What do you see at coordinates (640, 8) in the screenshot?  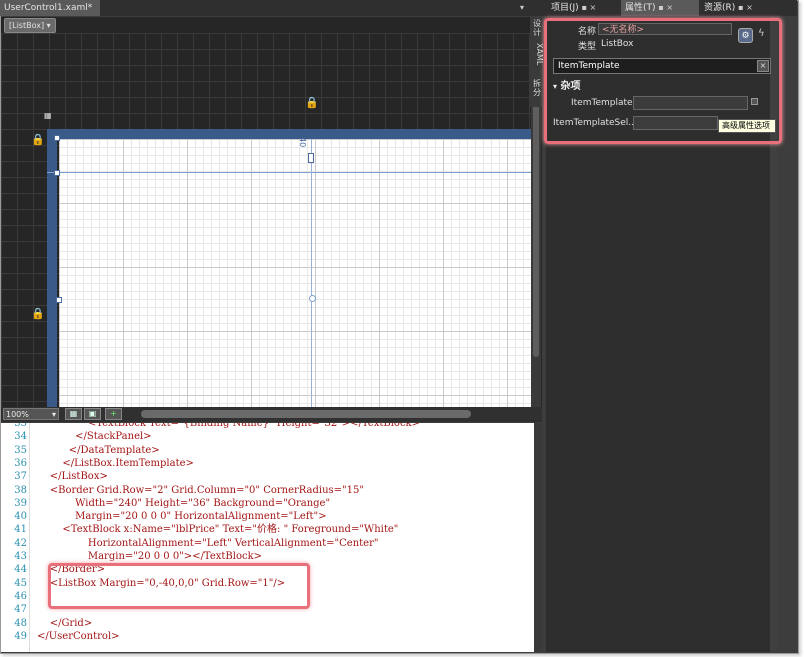 I see `tab-properties-label: 属性(T)` at bounding box center [640, 8].